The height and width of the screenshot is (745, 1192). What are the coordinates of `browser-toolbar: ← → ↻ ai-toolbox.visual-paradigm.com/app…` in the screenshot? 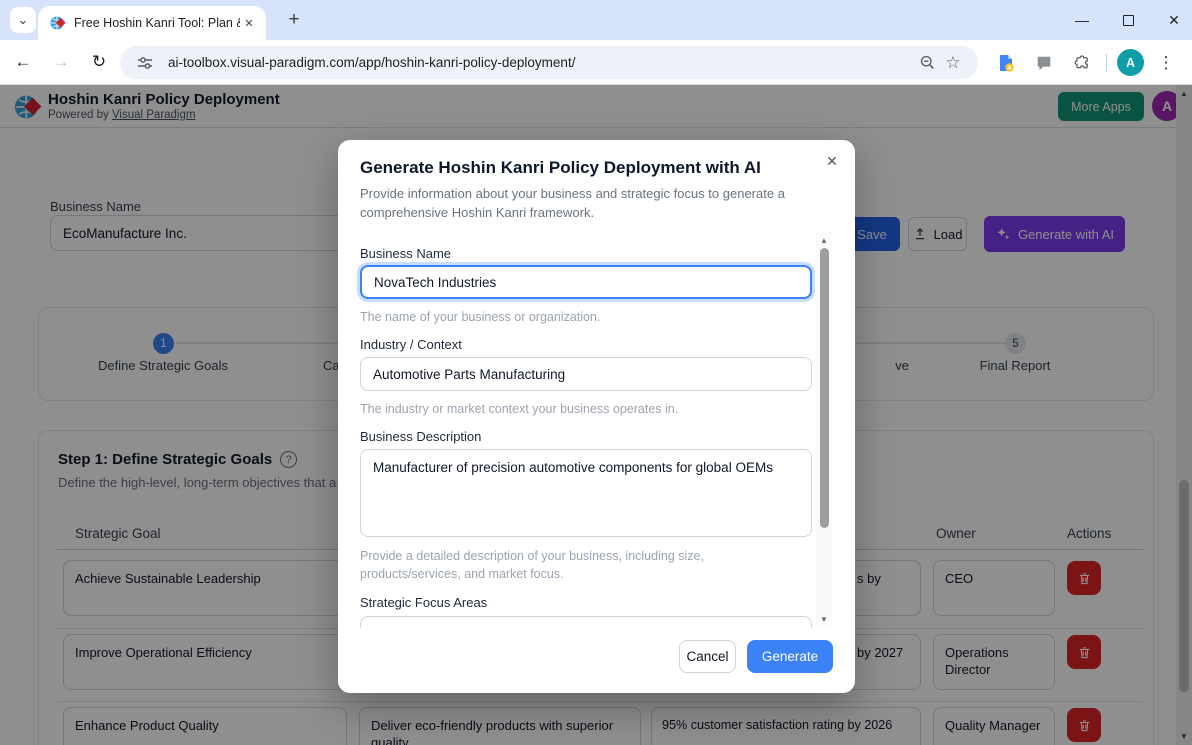 It's located at (596, 62).